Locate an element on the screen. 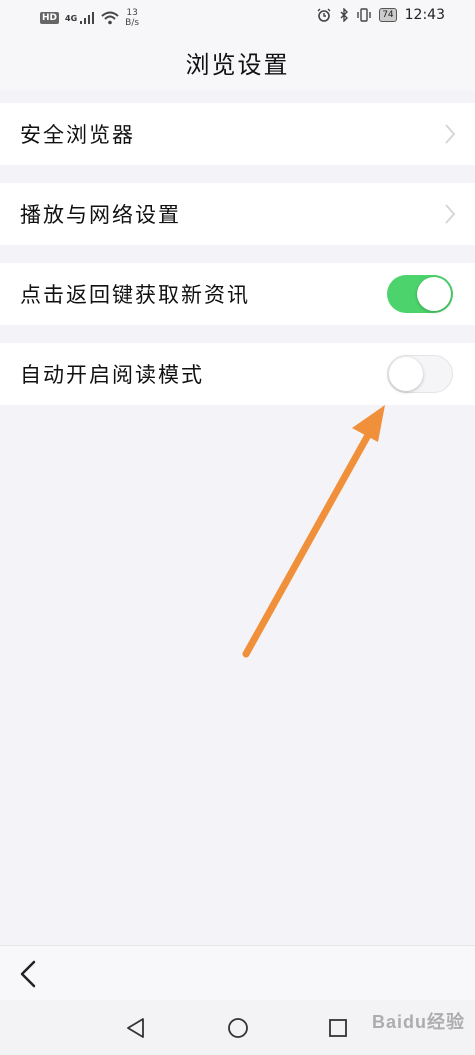 The image size is (475, 1055). setting-row-auto-reading-mode: 自动开启阅读模式 is located at coordinates (237, 374).